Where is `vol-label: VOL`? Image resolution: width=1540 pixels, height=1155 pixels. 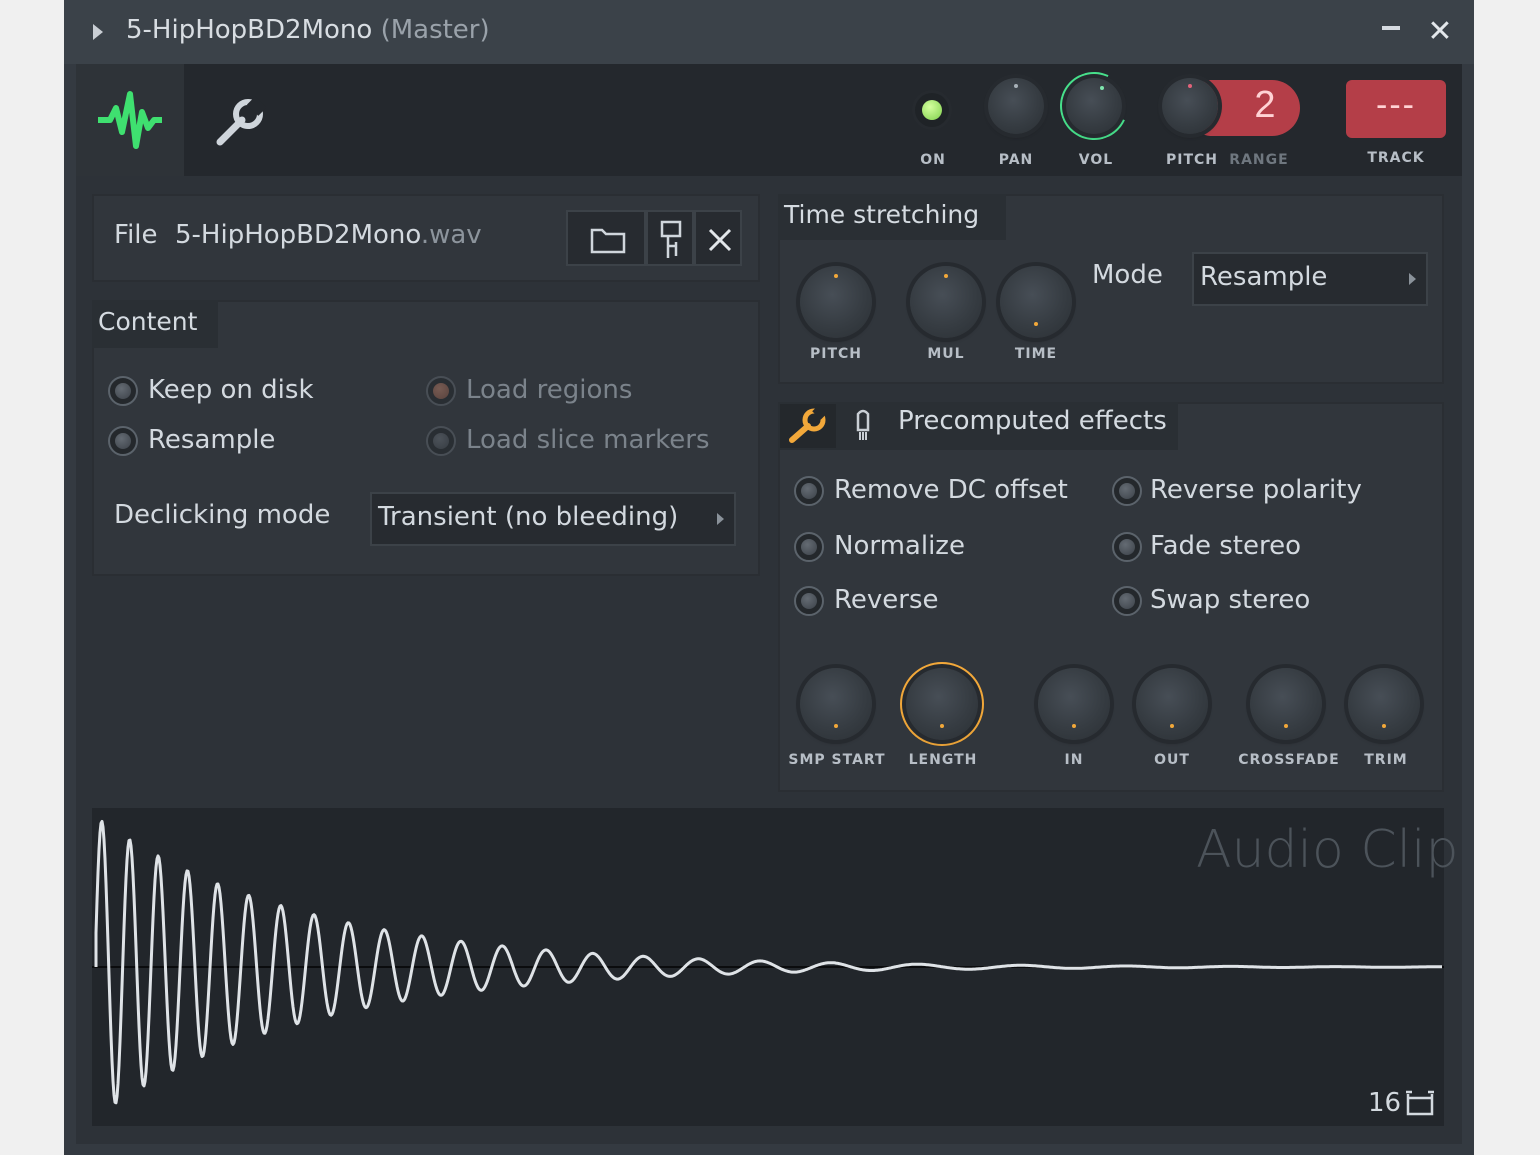 vol-label: VOL is located at coordinates (1096, 160).